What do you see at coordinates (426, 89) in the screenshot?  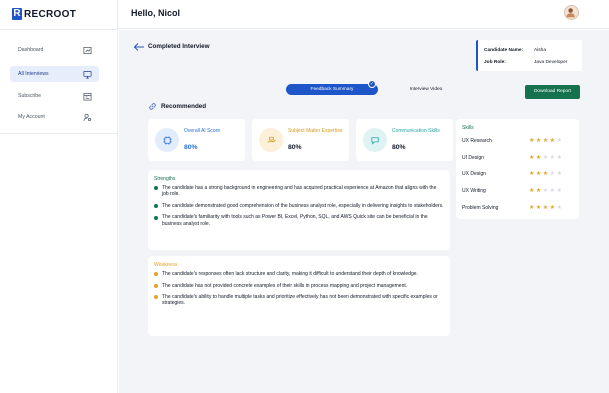 I see `tab-interview-video: Interview Video` at bounding box center [426, 89].